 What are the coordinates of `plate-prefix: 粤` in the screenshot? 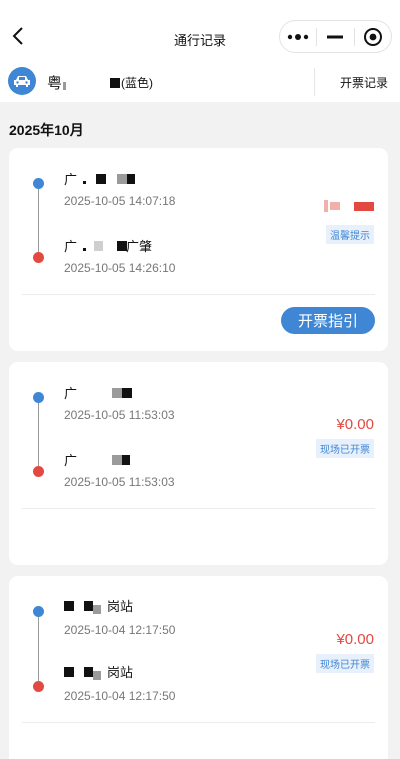 It's located at (55, 83).